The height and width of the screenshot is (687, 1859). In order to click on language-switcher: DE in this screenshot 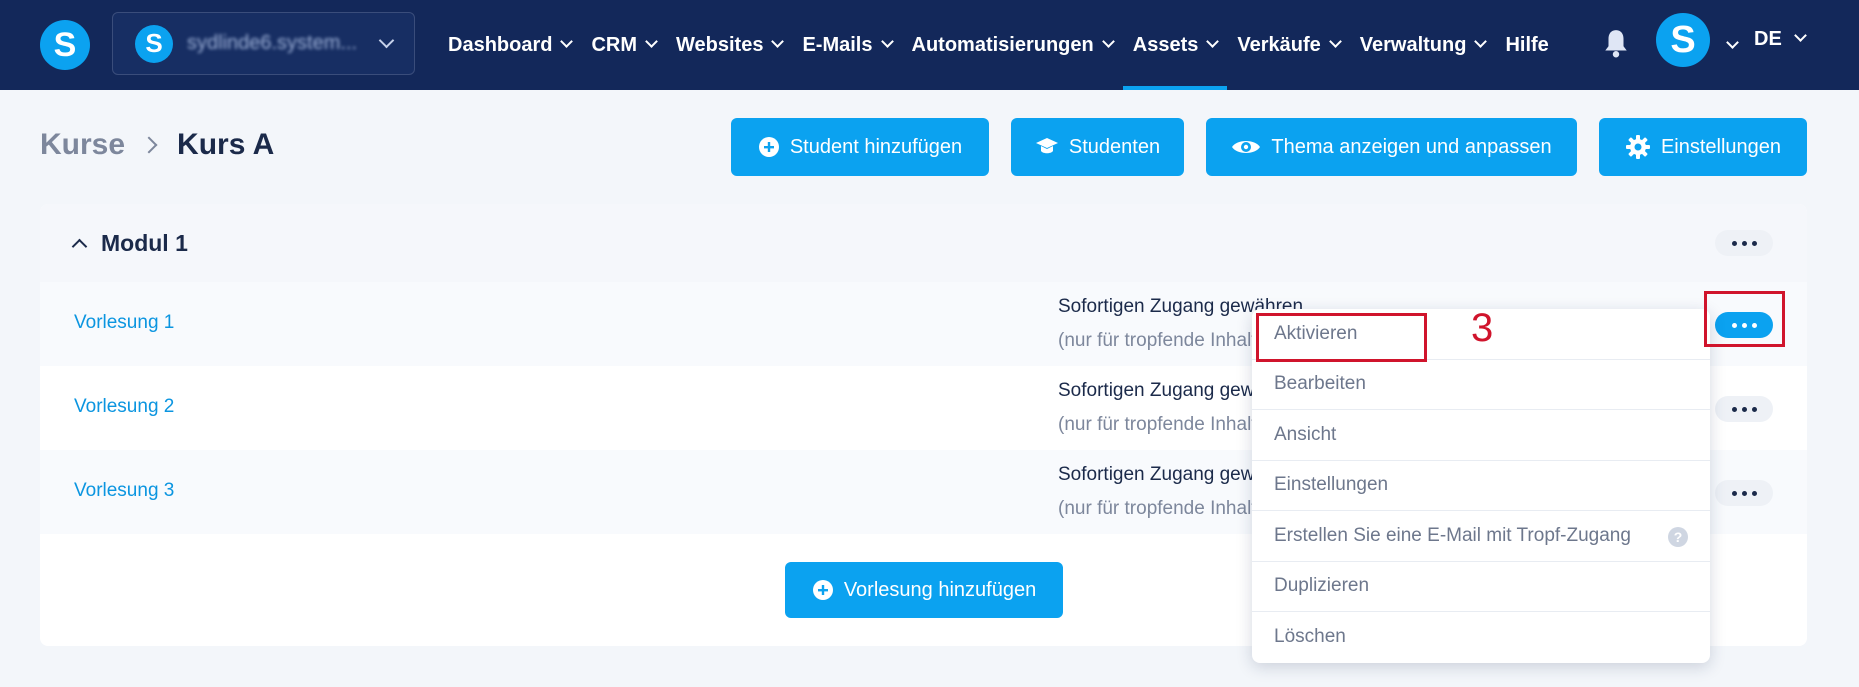, I will do `click(1780, 39)`.